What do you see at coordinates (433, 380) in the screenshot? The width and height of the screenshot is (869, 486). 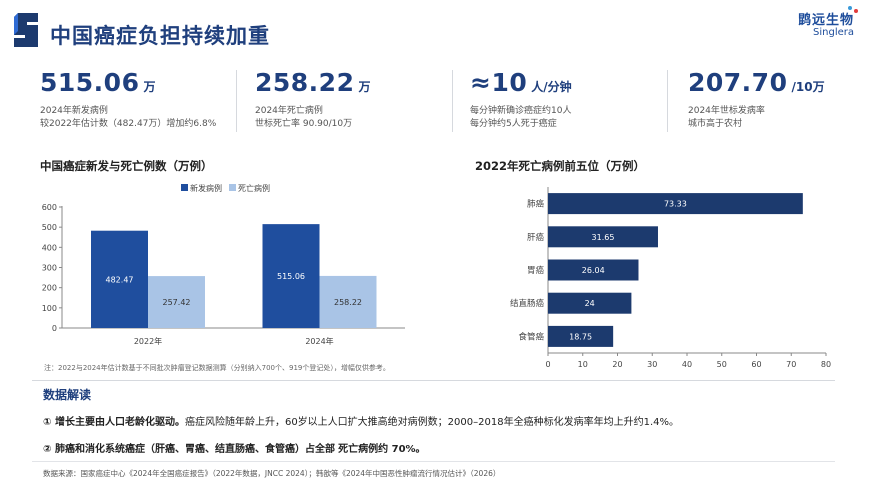 I see `section-divider` at bounding box center [433, 380].